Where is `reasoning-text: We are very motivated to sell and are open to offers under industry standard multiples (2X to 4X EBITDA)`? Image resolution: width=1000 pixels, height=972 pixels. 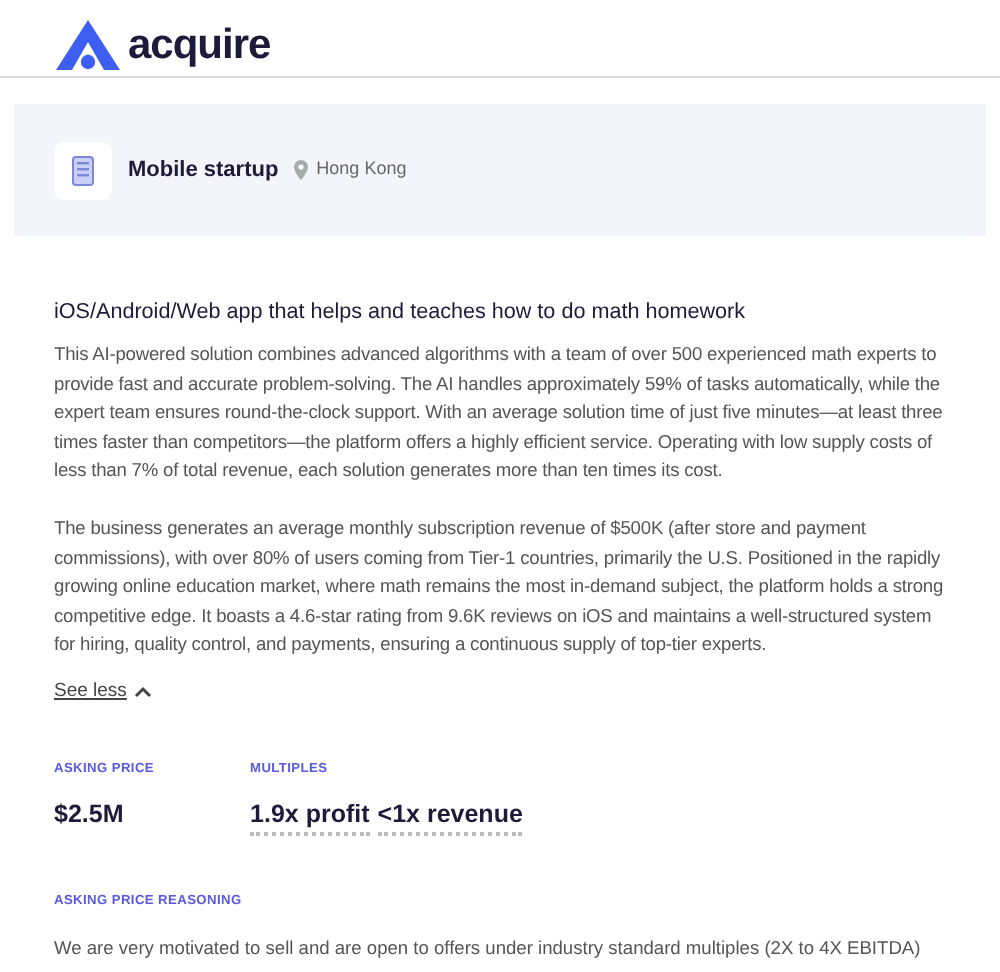 reasoning-text: We are very motivated to sell and are open to offers under industry standard multiples (2X to 4X EBITDA) is located at coordinates (488, 949).